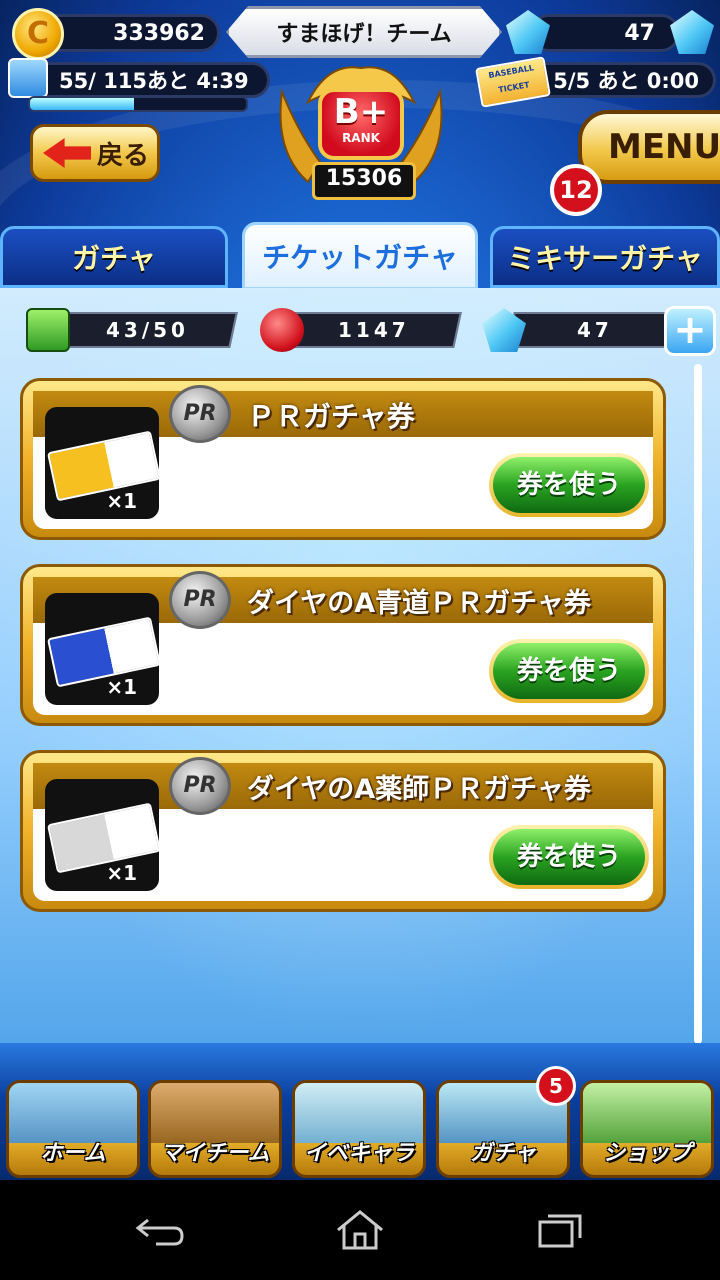  What do you see at coordinates (154, 81) in the screenshot?
I see `stamina-text: 55/ 115あと 4:39` at bounding box center [154, 81].